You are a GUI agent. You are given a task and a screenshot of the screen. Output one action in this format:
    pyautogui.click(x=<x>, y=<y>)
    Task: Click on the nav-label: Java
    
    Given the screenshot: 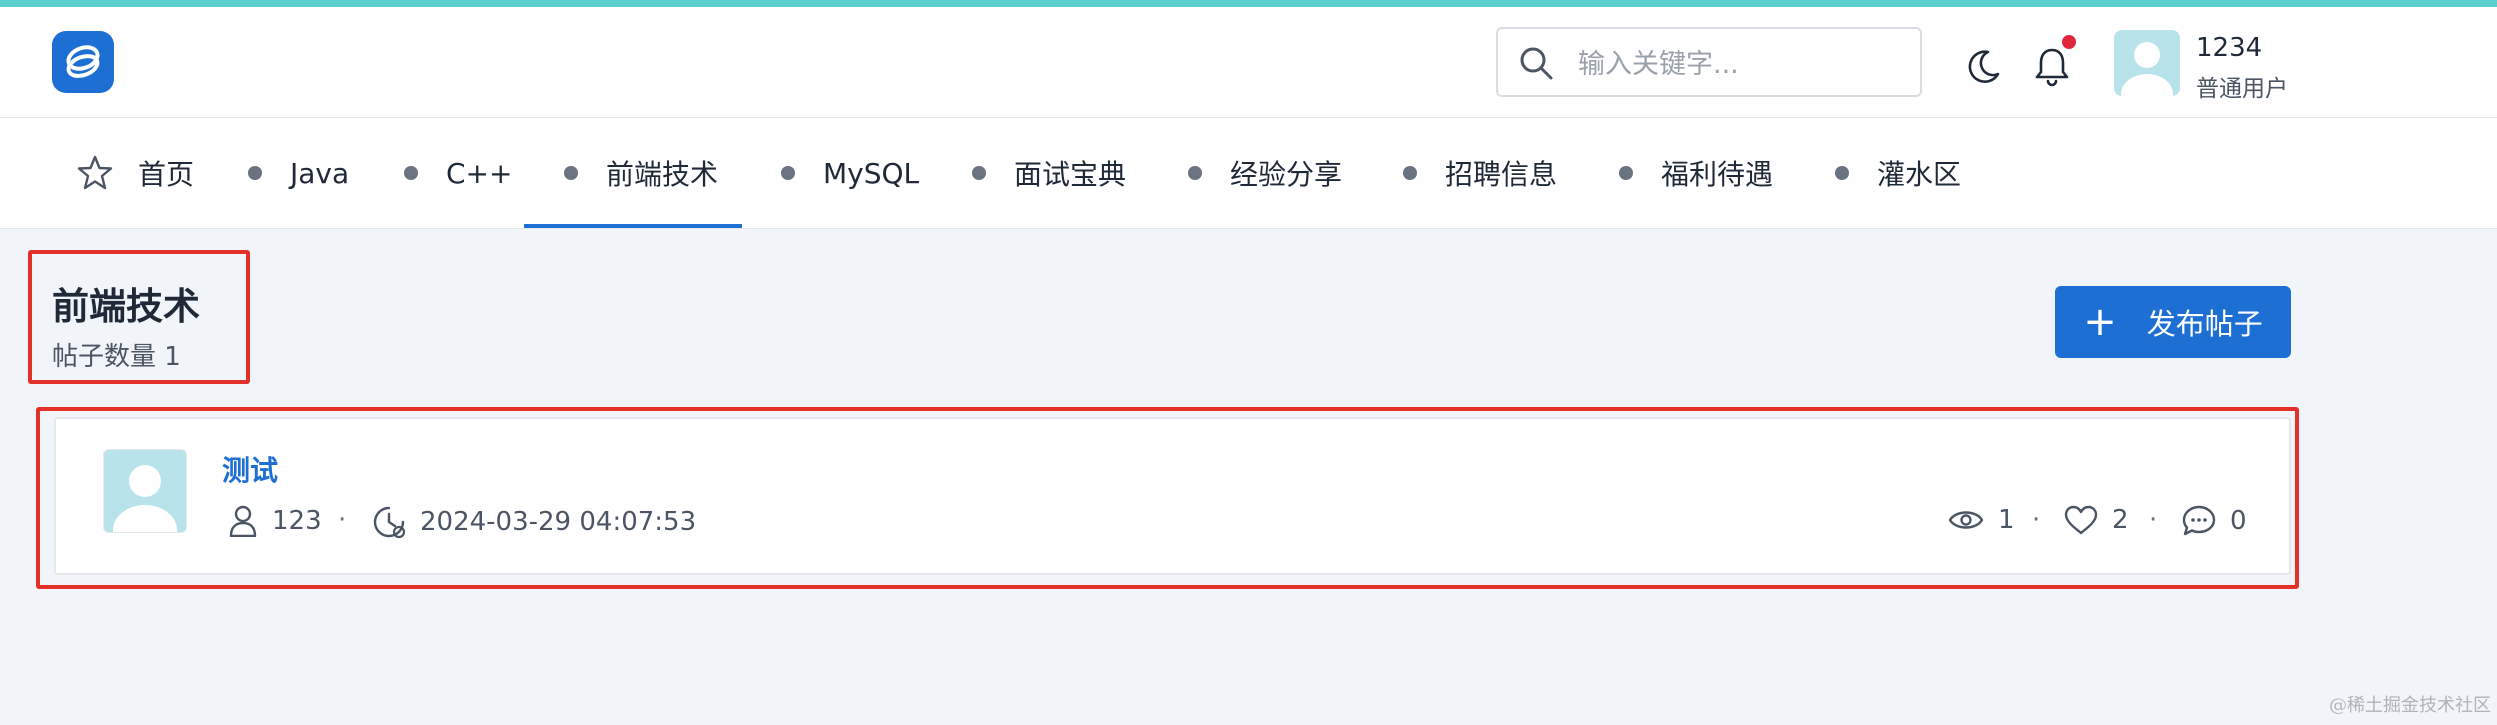 What is the action you would take?
    pyautogui.click(x=320, y=173)
    